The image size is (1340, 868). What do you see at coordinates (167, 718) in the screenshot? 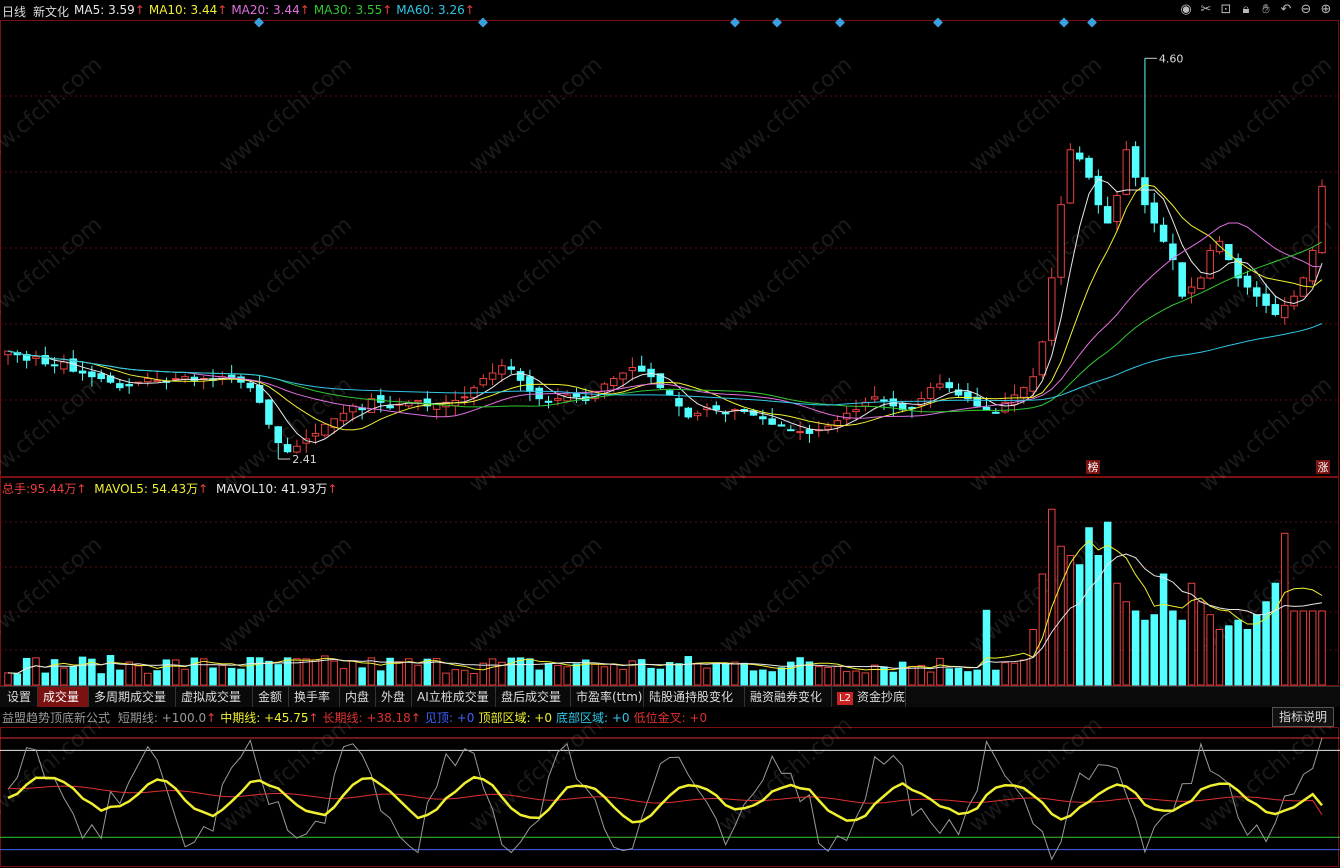
I see `indicator-item: 短期线: +100.0↑` at bounding box center [167, 718].